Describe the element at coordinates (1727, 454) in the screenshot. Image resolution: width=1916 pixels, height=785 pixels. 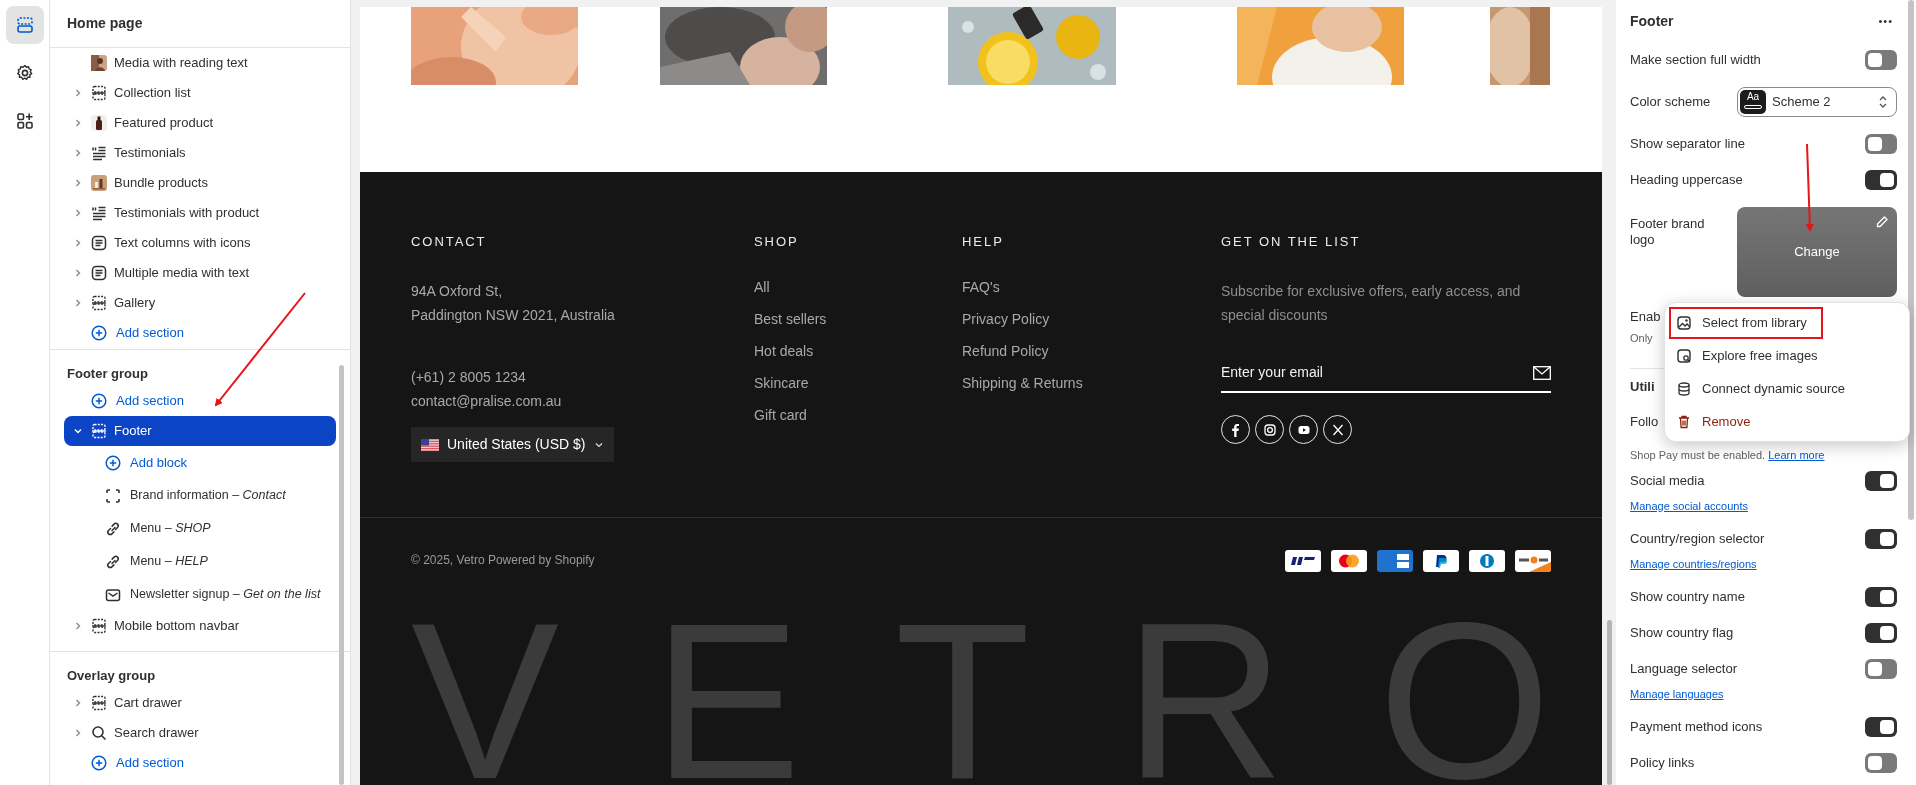
I see `help-text: Shop Pay must be enabled. Learn more` at that location.